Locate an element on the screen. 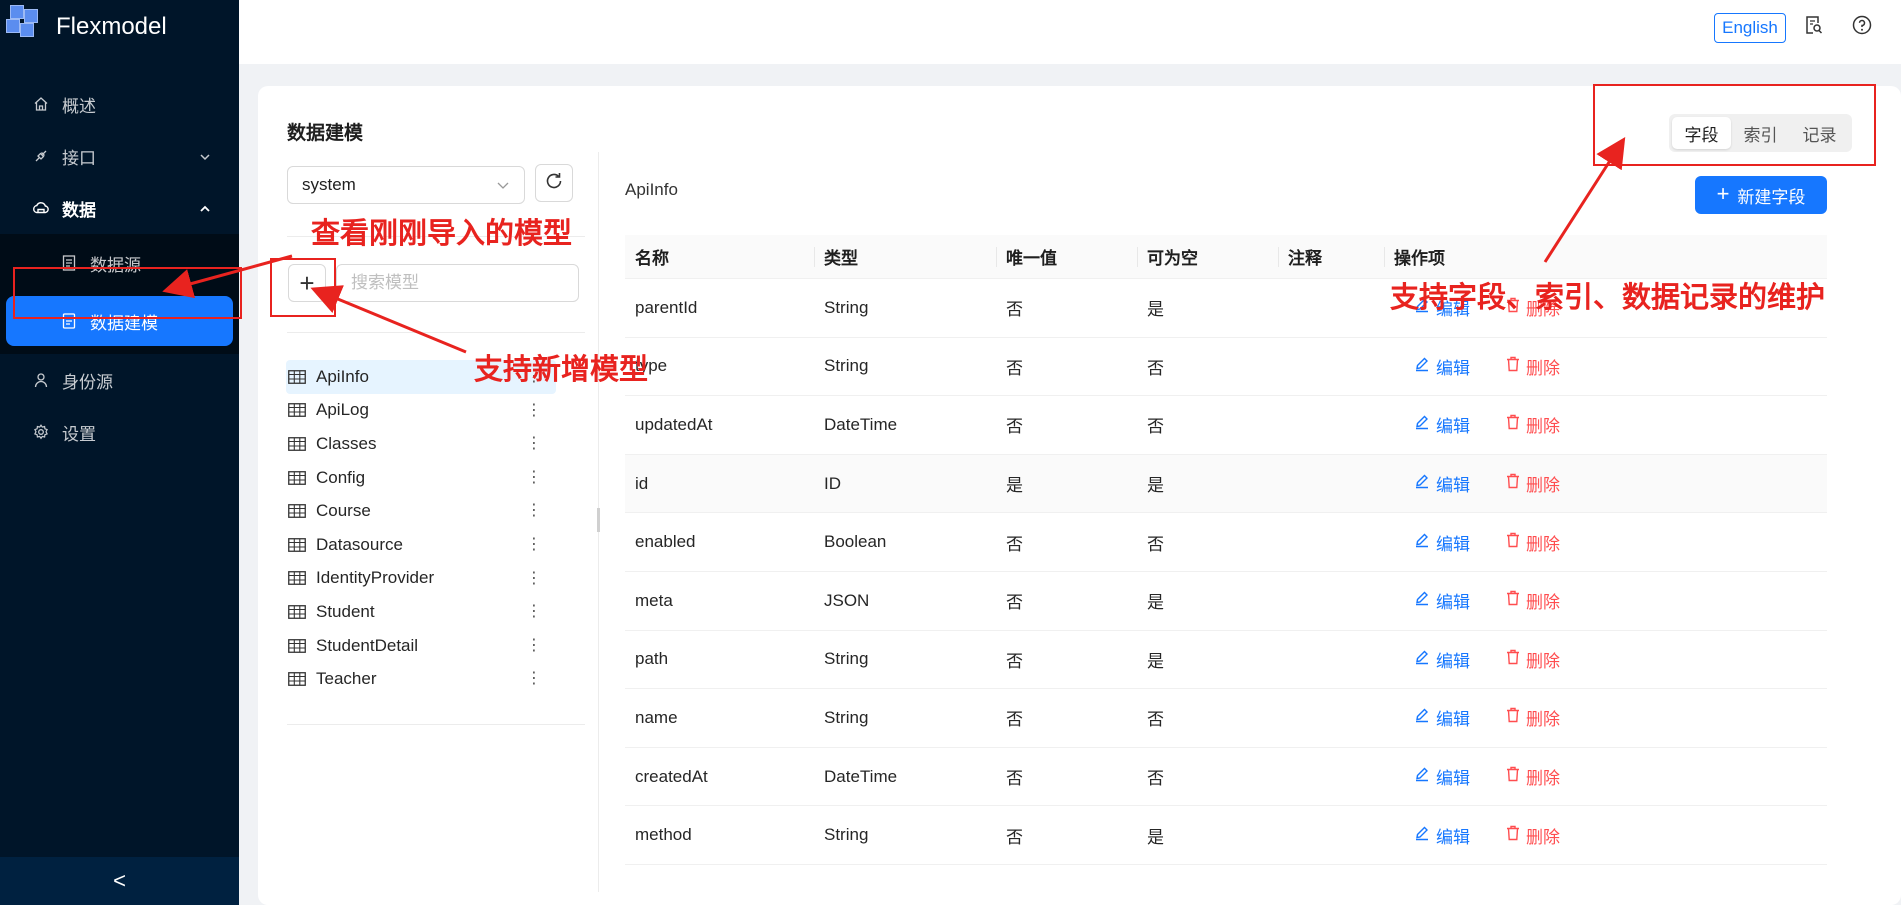 This screenshot has width=1901, height=905. sidebar-collapse-button: < is located at coordinates (119, 881).